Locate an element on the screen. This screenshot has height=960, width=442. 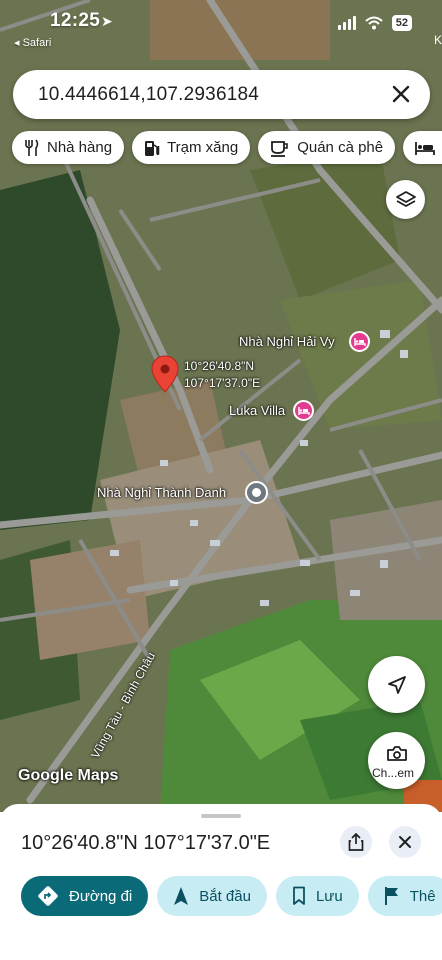
chip-label: Trạm xăng is located at coordinates (203, 147).